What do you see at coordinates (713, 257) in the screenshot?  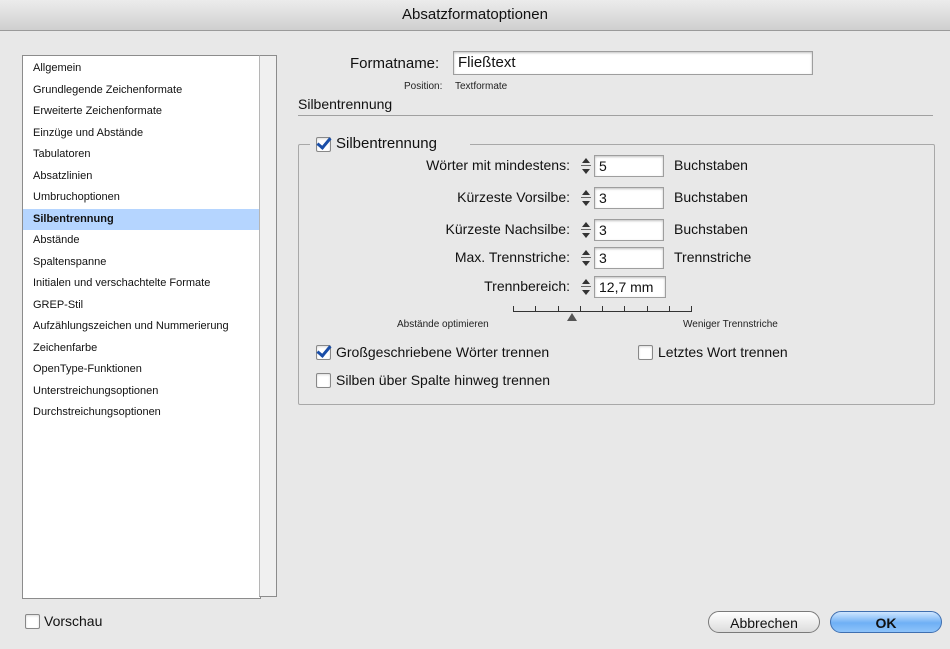 I see `row-unit: Trennstriche` at bounding box center [713, 257].